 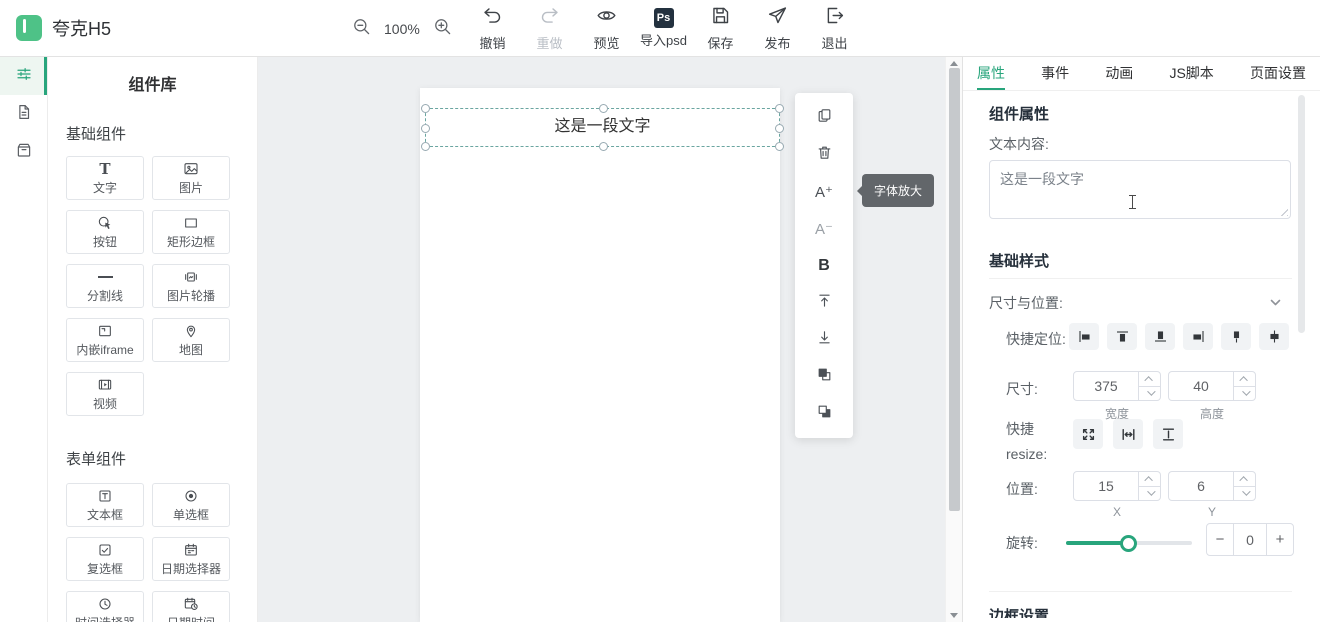 I want to click on redo-button: 重做, so click(x=549, y=28).